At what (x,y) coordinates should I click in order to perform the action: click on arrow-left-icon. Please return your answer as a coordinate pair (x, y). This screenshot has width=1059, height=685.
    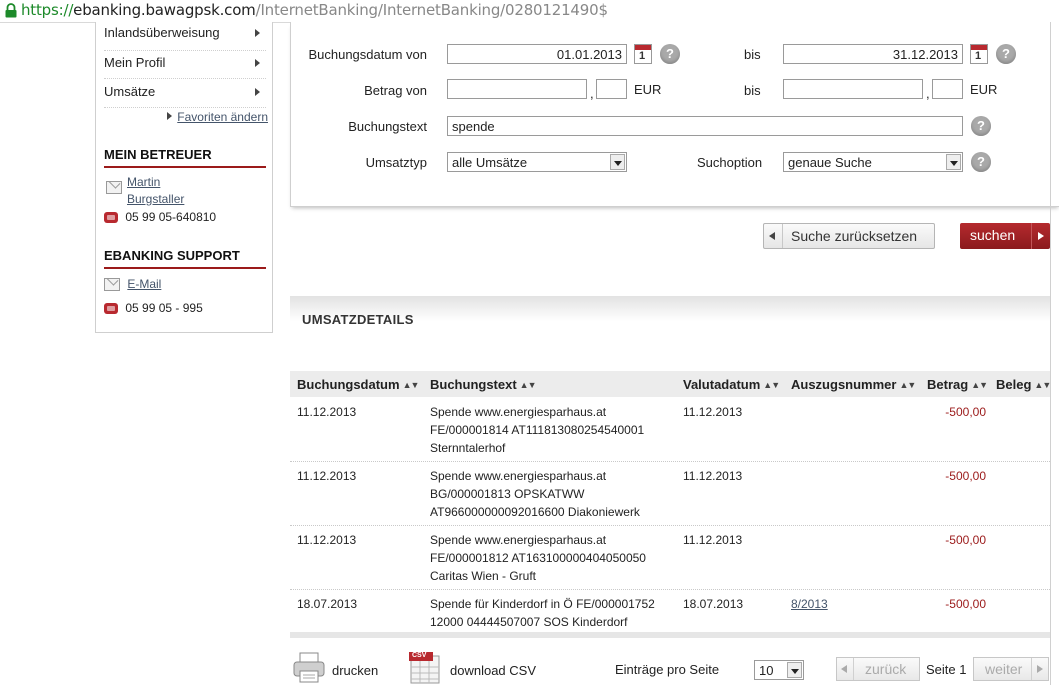
    Looking at the image, I should click on (845, 669).